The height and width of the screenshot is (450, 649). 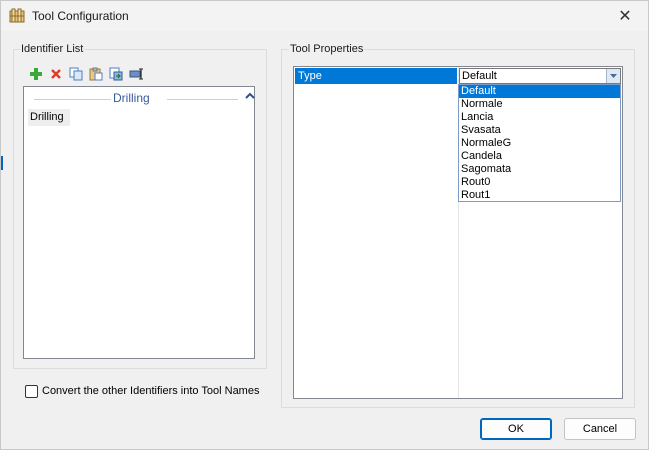 What do you see at coordinates (2, 163) in the screenshot?
I see `background-window-edge` at bounding box center [2, 163].